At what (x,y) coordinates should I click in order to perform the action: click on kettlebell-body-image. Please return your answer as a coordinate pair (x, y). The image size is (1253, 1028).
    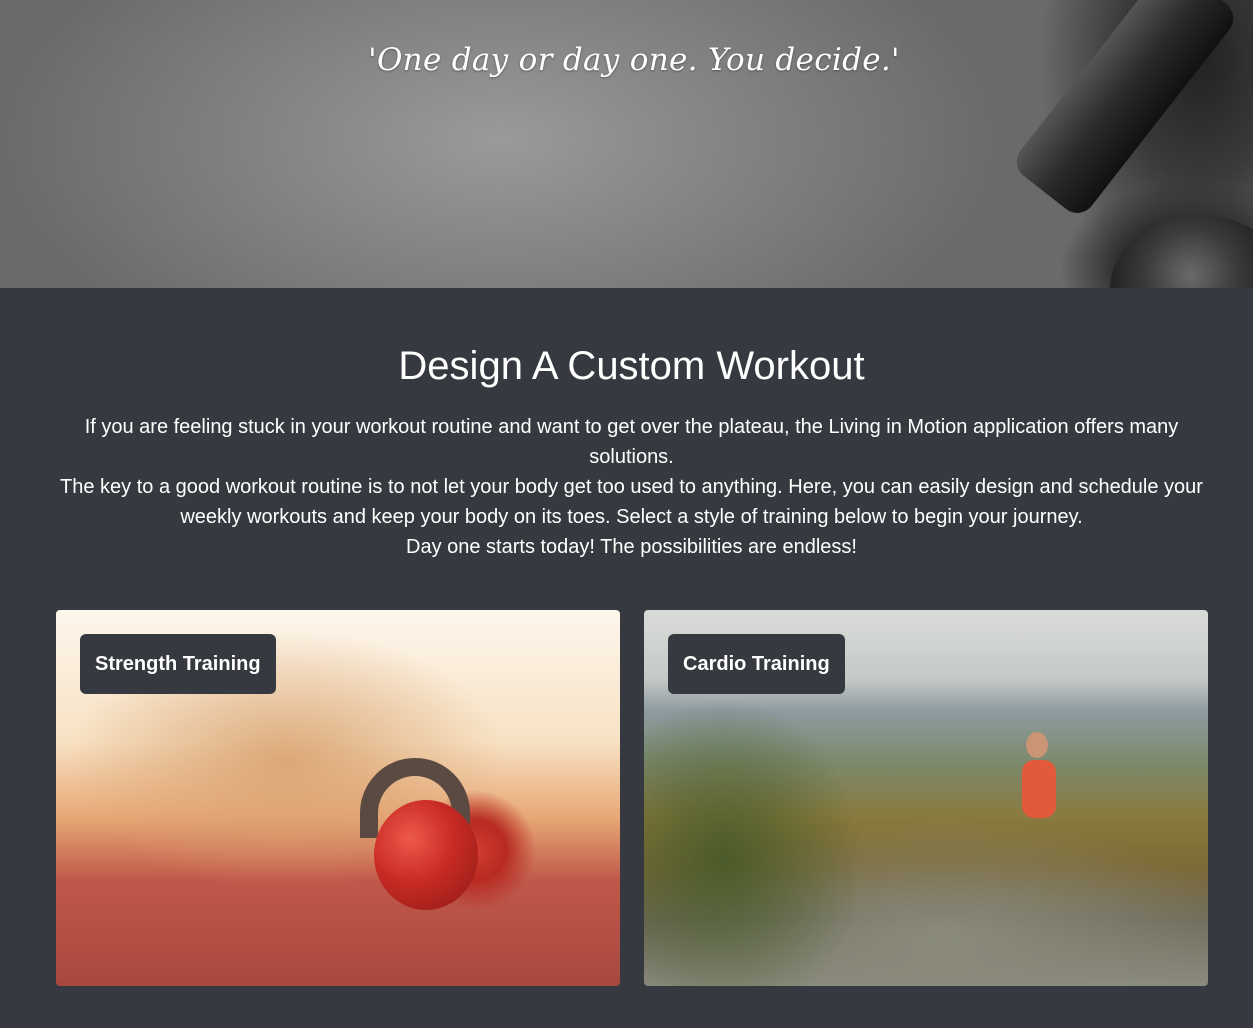
    Looking at the image, I should click on (426, 855).